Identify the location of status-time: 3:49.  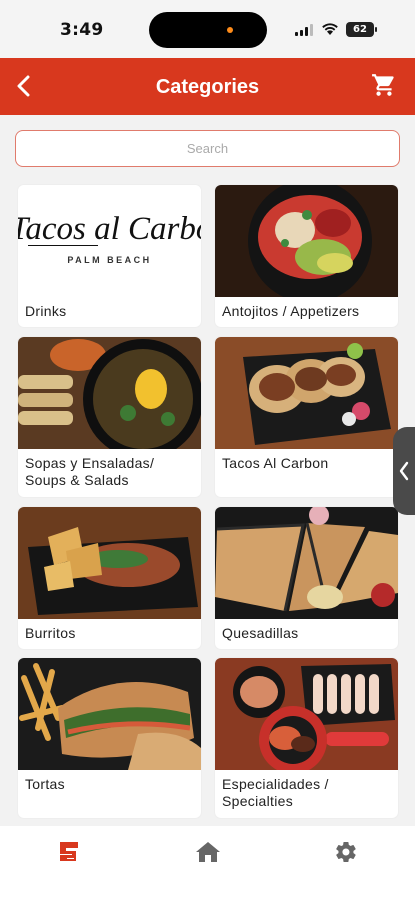
(82, 30).